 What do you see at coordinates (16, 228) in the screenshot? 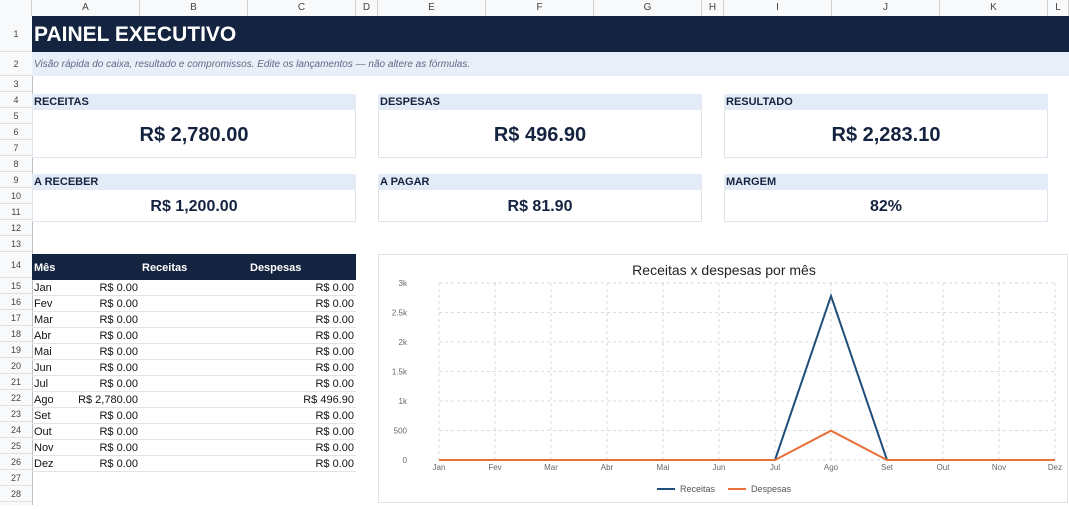
I see `row-header-12: 12` at bounding box center [16, 228].